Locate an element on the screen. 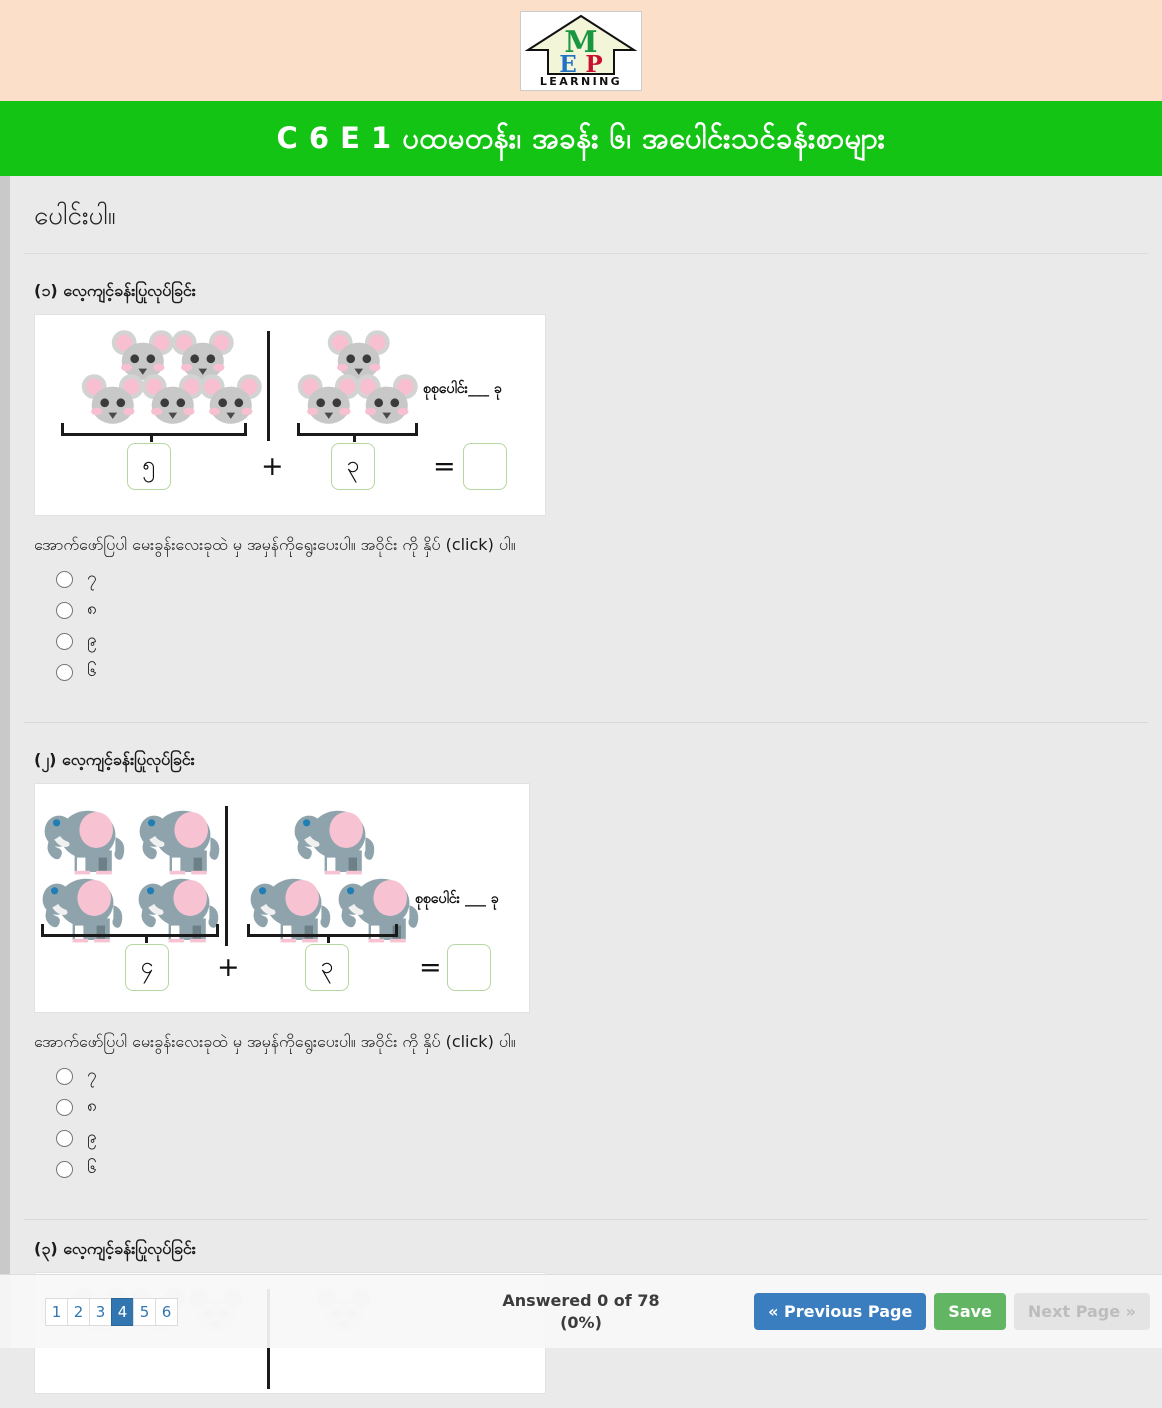 Image resolution: width=1162 pixels, height=1408 pixels. logo-band: M E P LEARNING is located at coordinates (581, 50).